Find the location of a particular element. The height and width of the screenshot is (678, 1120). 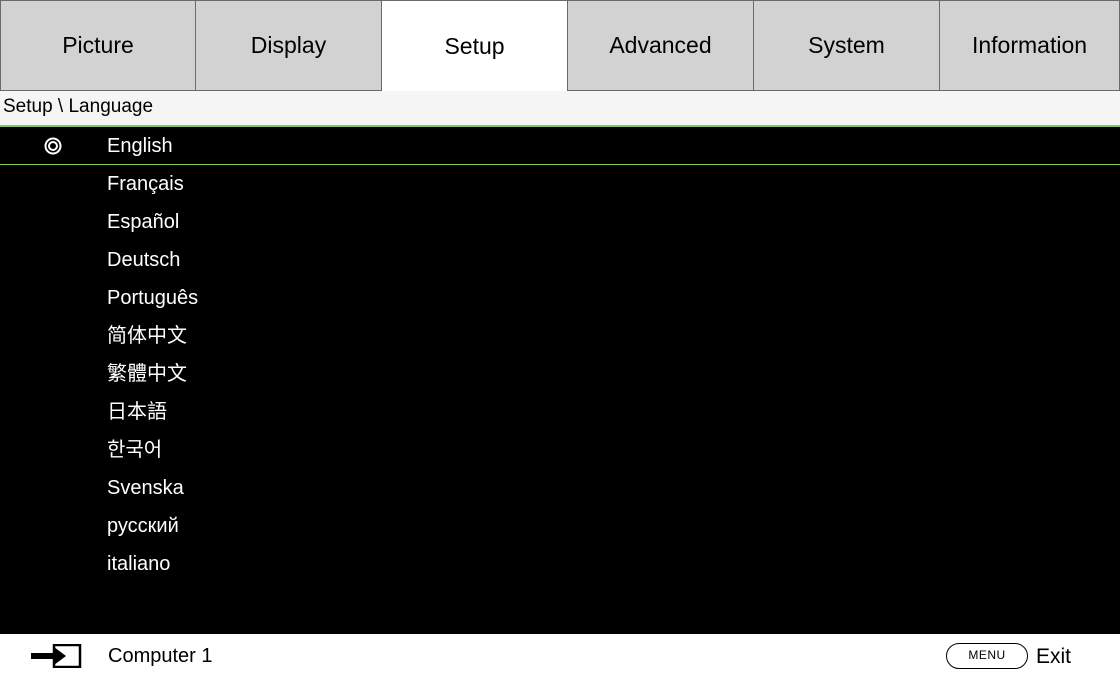

language-item-svenska: Svenska is located at coordinates (560, 488).